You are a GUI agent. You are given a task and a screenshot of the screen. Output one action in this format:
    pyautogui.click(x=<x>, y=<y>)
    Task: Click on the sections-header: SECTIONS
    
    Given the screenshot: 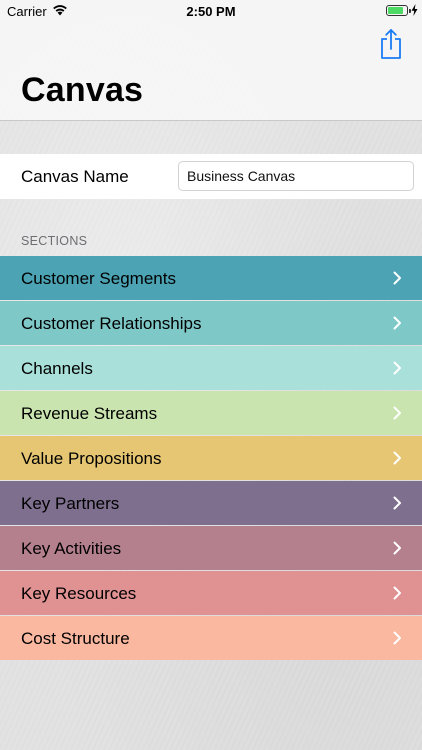 What is the action you would take?
    pyautogui.click(x=54, y=241)
    